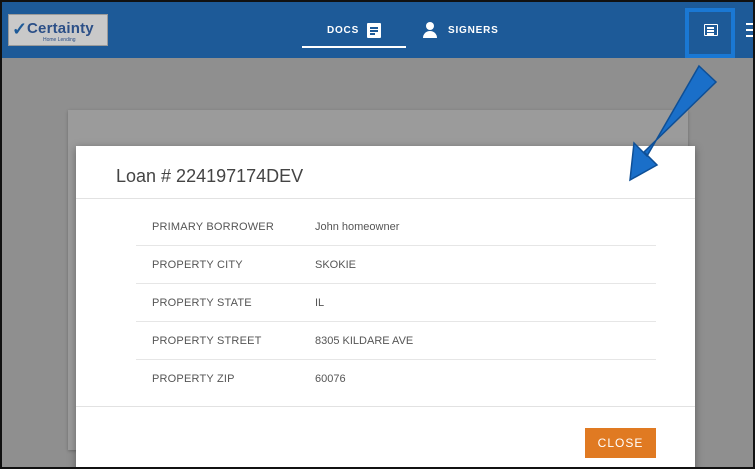 Image resolution: width=755 pixels, height=469 pixels. What do you see at coordinates (193, 379) in the screenshot?
I see `field-label: PROPERTY ZIP` at bounding box center [193, 379].